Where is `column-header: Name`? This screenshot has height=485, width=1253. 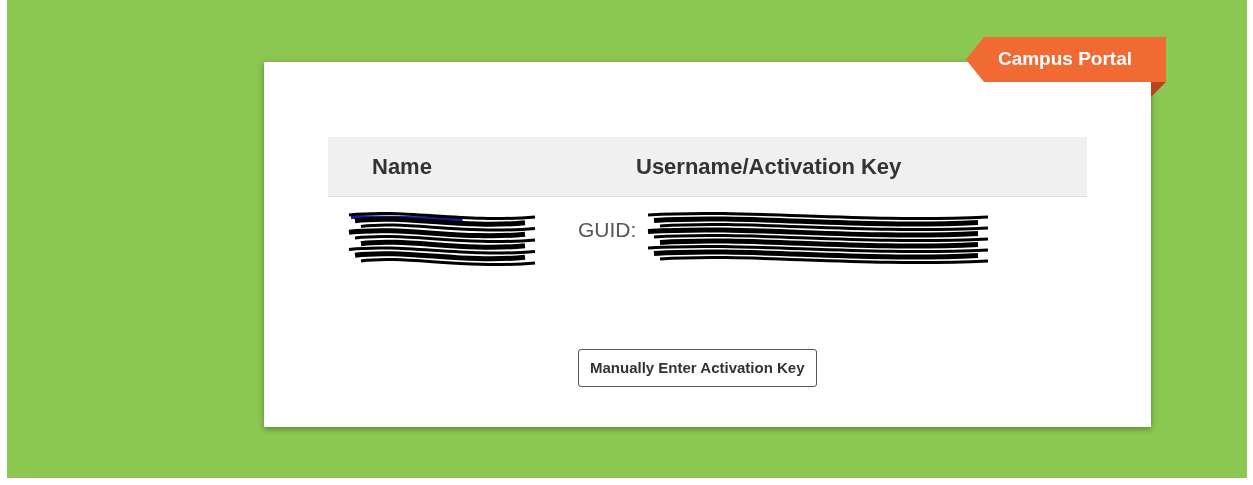
column-header: Name is located at coordinates (402, 167).